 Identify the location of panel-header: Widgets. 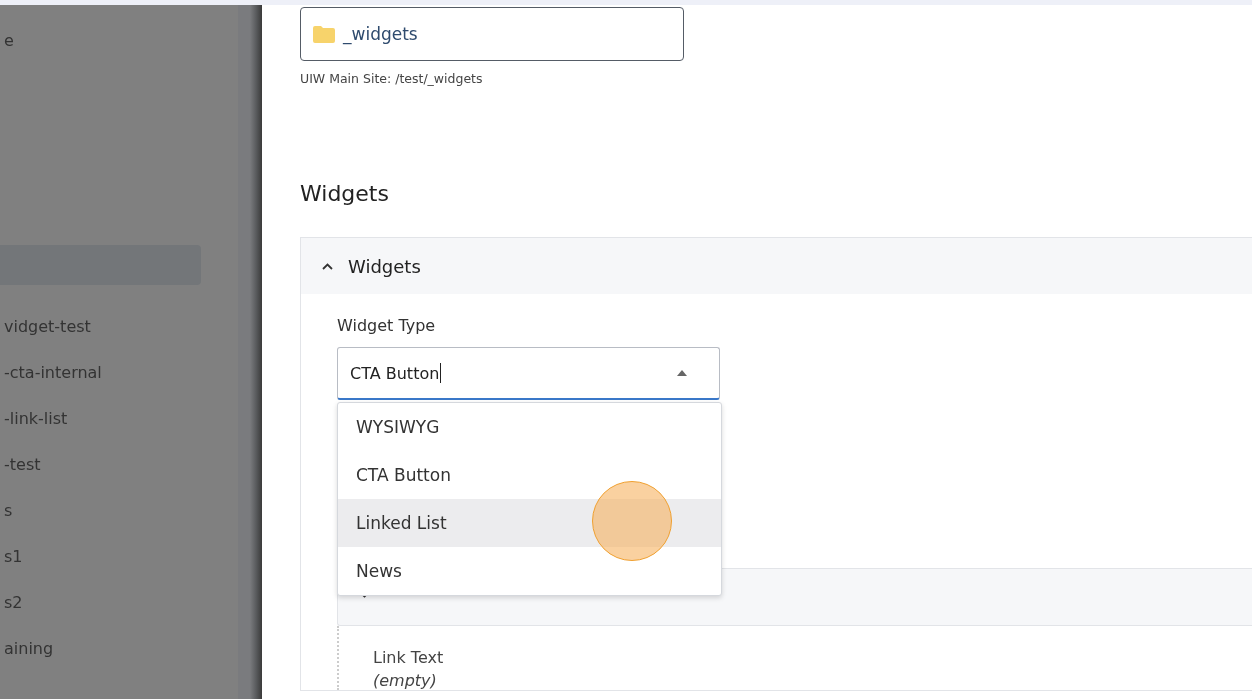
(776, 266).